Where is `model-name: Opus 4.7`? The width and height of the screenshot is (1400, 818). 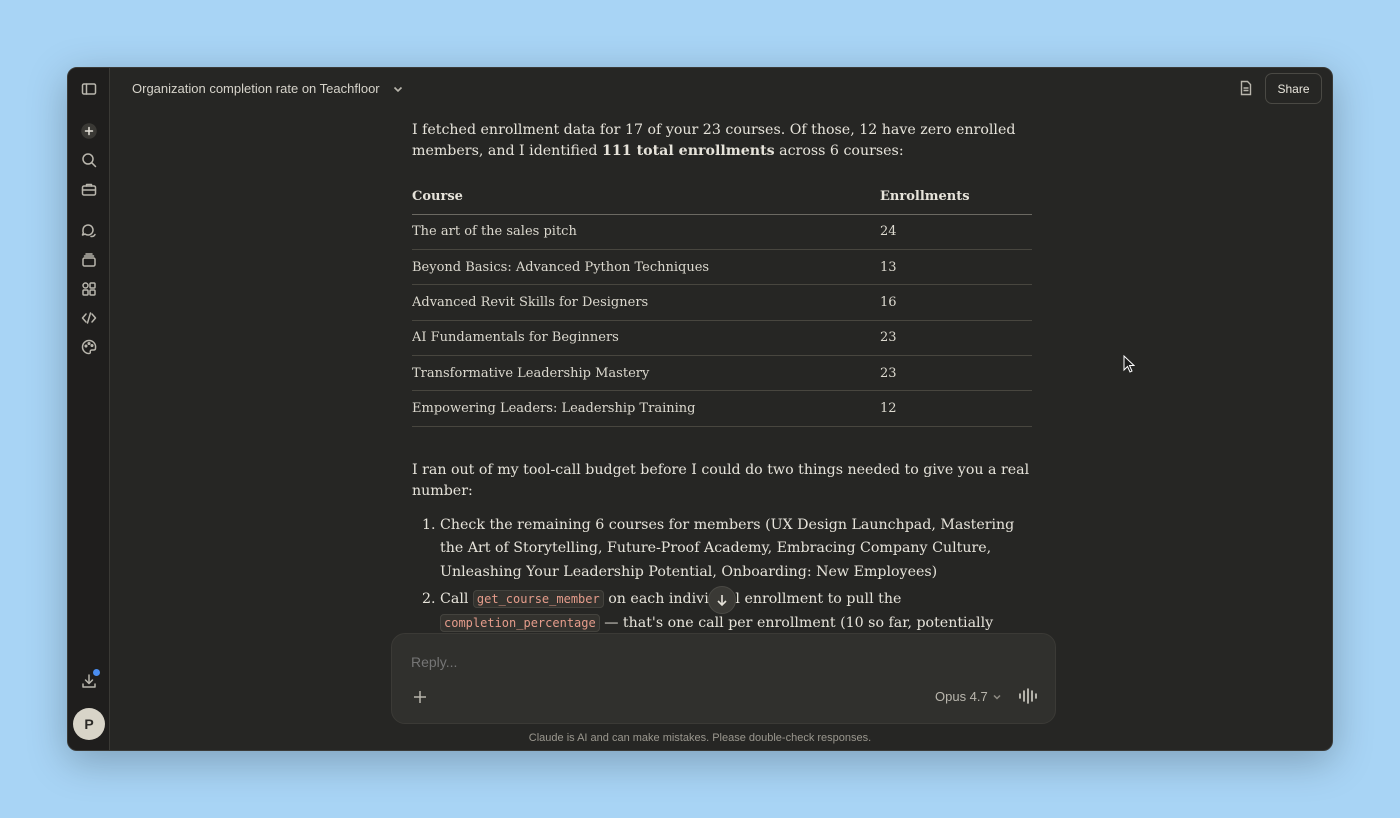 model-name: Opus 4.7 is located at coordinates (961, 696).